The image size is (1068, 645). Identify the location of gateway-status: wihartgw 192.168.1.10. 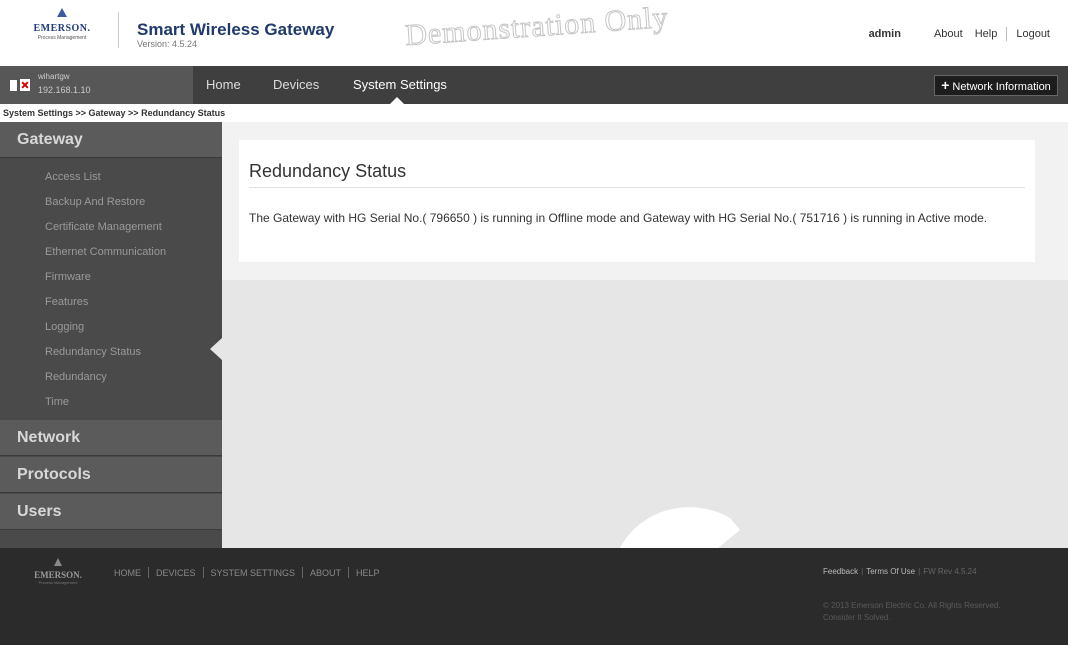
(96, 85).